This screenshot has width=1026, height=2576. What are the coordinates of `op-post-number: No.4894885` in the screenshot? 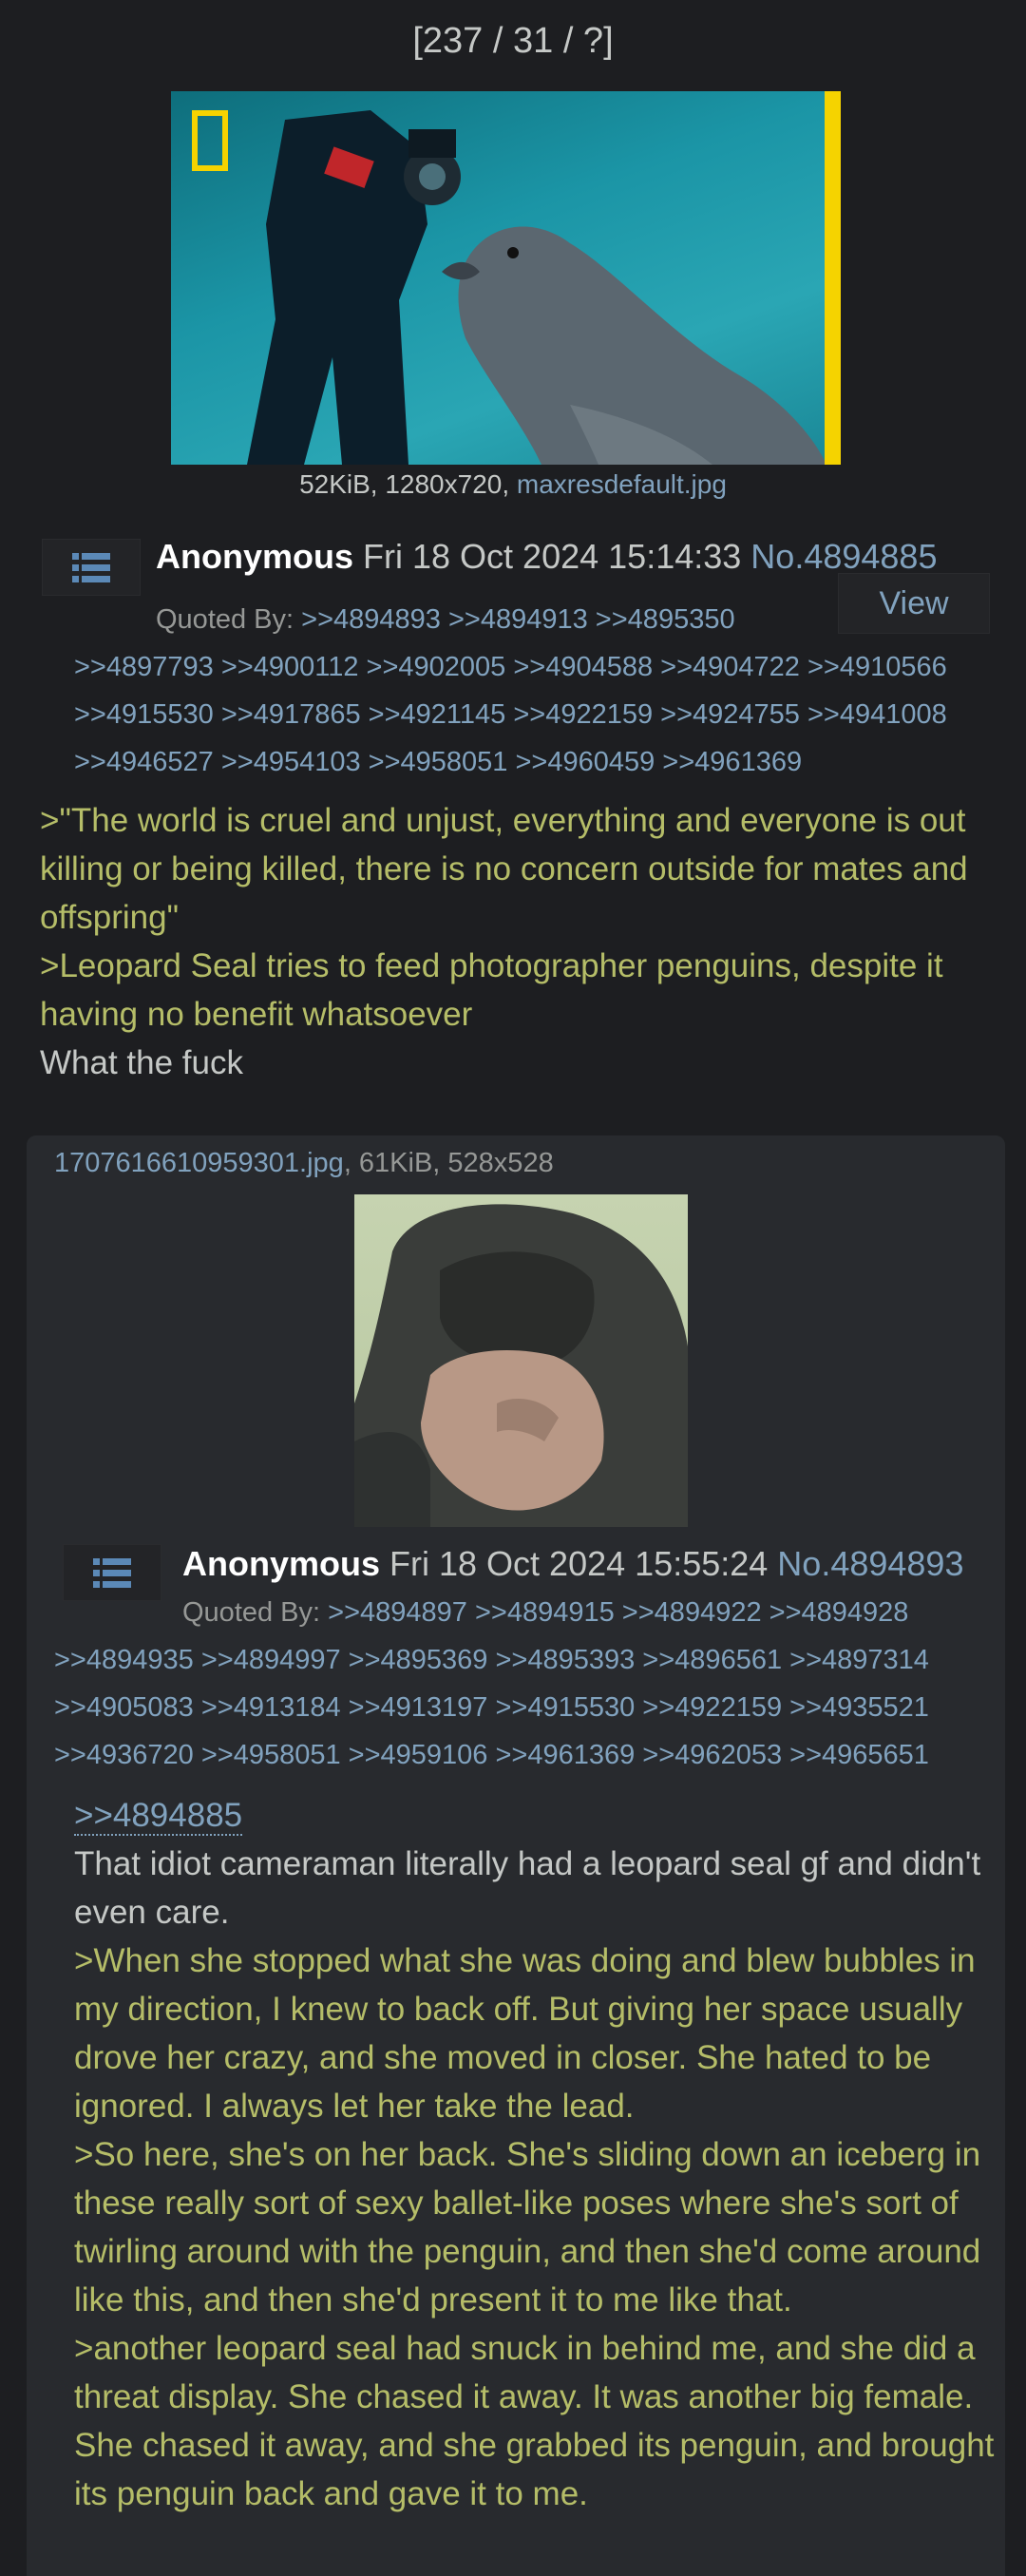 It's located at (843, 556).